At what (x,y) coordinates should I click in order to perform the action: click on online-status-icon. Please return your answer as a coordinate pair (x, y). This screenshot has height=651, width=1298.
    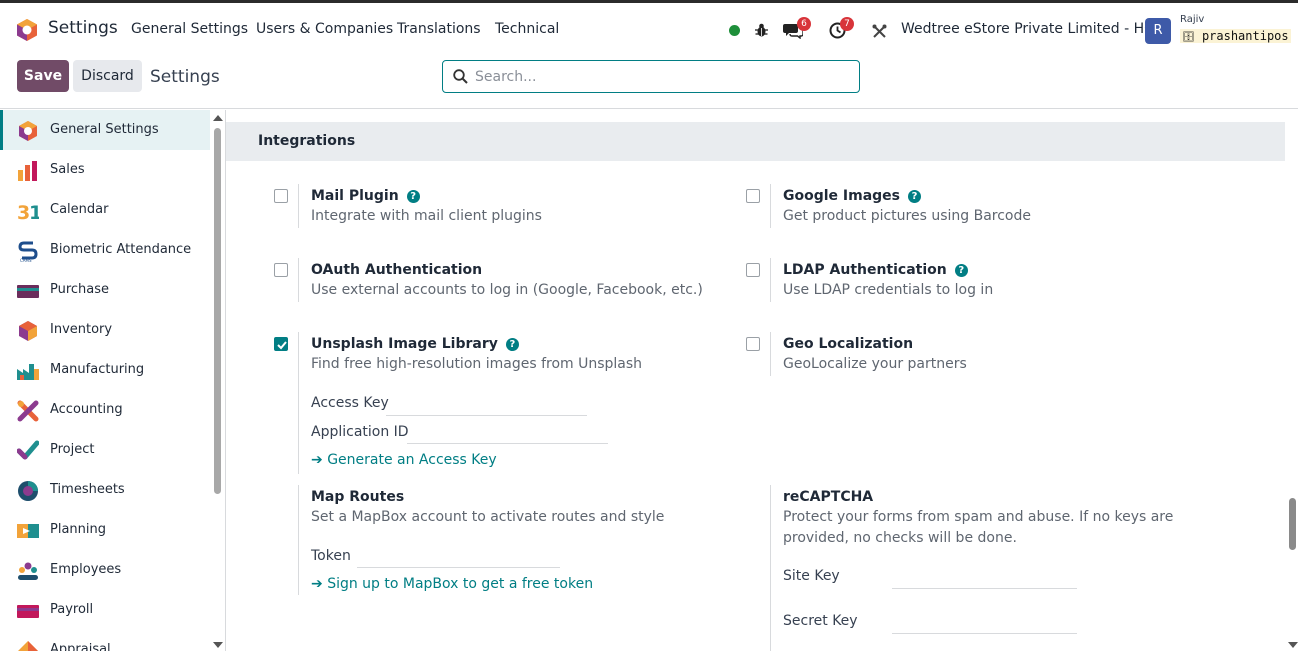
    Looking at the image, I should click on (734, 30).